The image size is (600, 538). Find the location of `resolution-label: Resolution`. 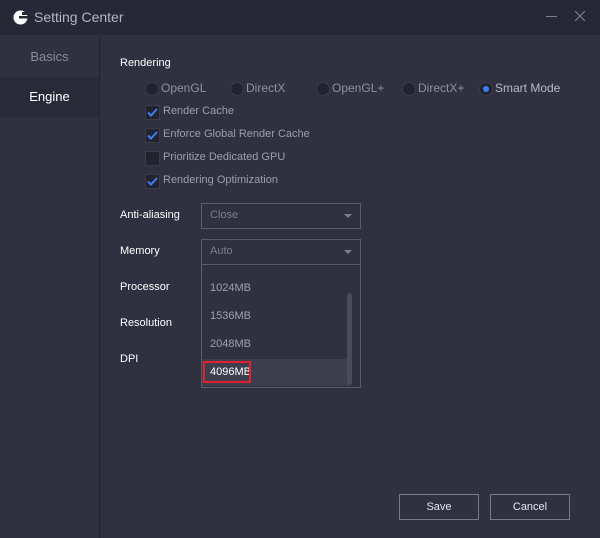

resolution-label: Resolution is located at coordinates (146, 323).